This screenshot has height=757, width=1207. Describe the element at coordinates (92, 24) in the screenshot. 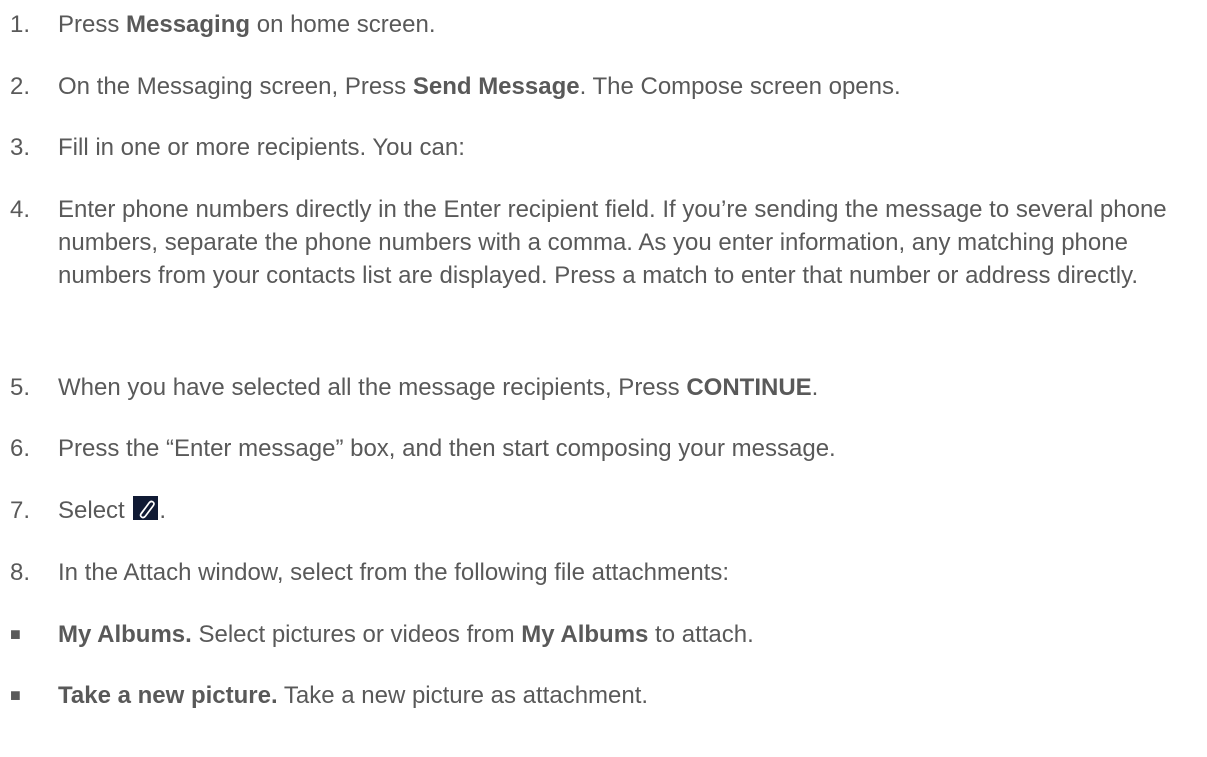

I see `step-text-part: Press` at that location.